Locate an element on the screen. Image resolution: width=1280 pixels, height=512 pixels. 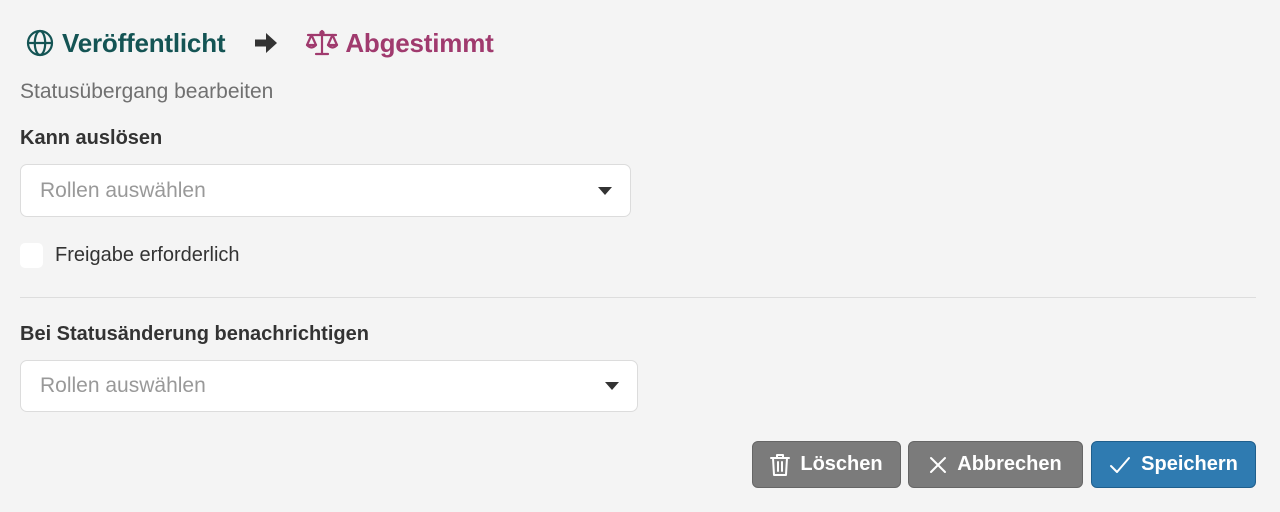
notify-roles-select: Rollen auswählen is located at coordinates (329, 386).